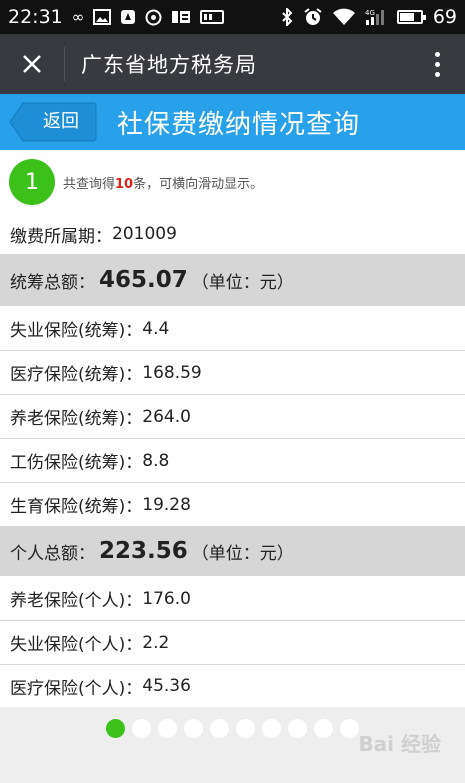 Image resolution: width=465 pixels, height=783 pixels. What do you see at coordinates (52, 282) in the screenshot?
I see `pooled-total-label: 统筹总额：` at bounding box center [52, 282].